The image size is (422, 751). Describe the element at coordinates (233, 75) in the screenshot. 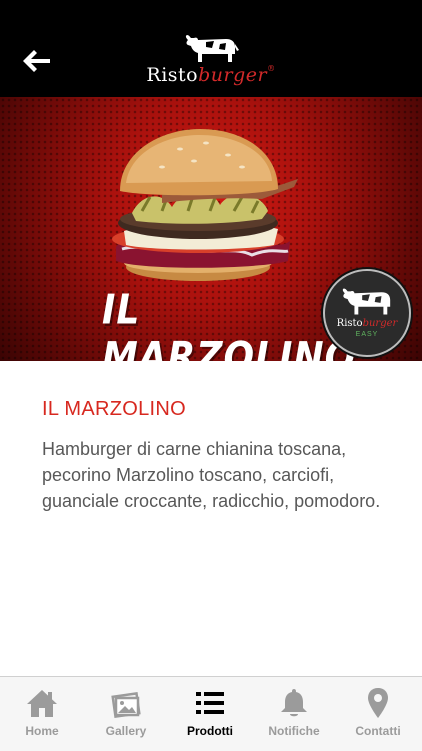

I see `logo-text-burger: burger` at that location.